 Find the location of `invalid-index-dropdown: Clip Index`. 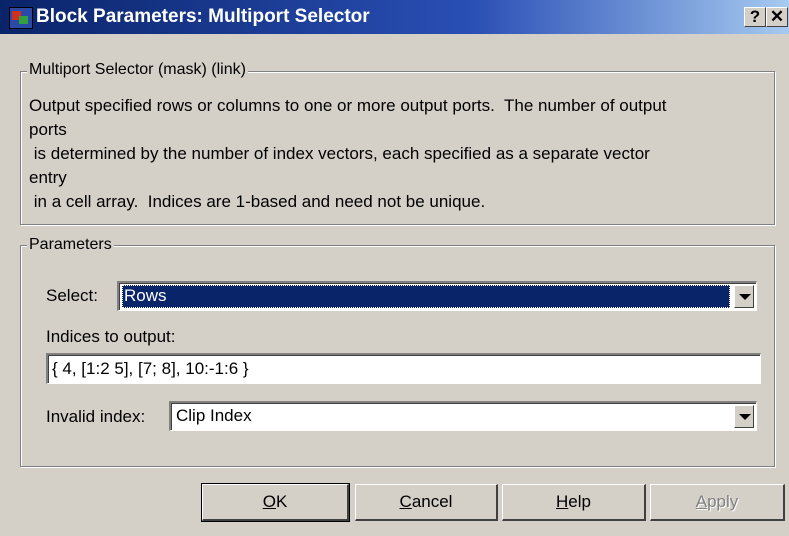

invalid-index-dropdown: Clip Index is located at coordinates (463, 416).